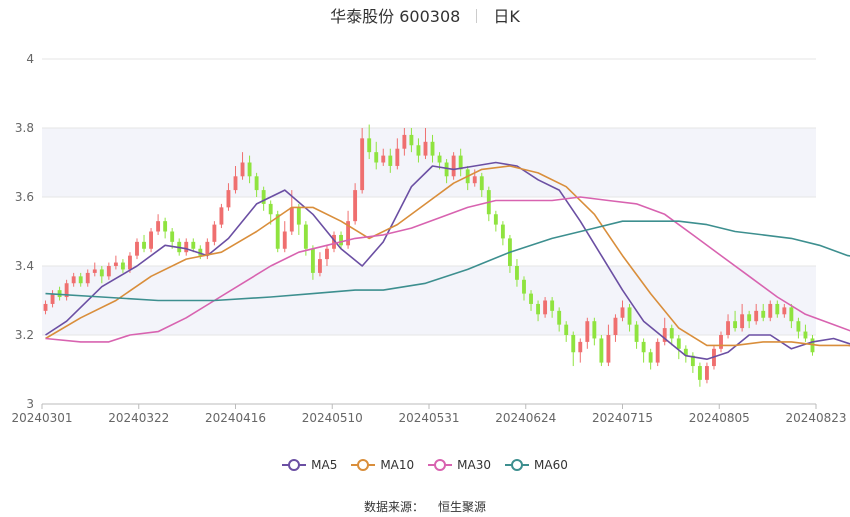 The image size is (850, 517). I want to click on legend-item-ma60: MA60, so click(536, 465).